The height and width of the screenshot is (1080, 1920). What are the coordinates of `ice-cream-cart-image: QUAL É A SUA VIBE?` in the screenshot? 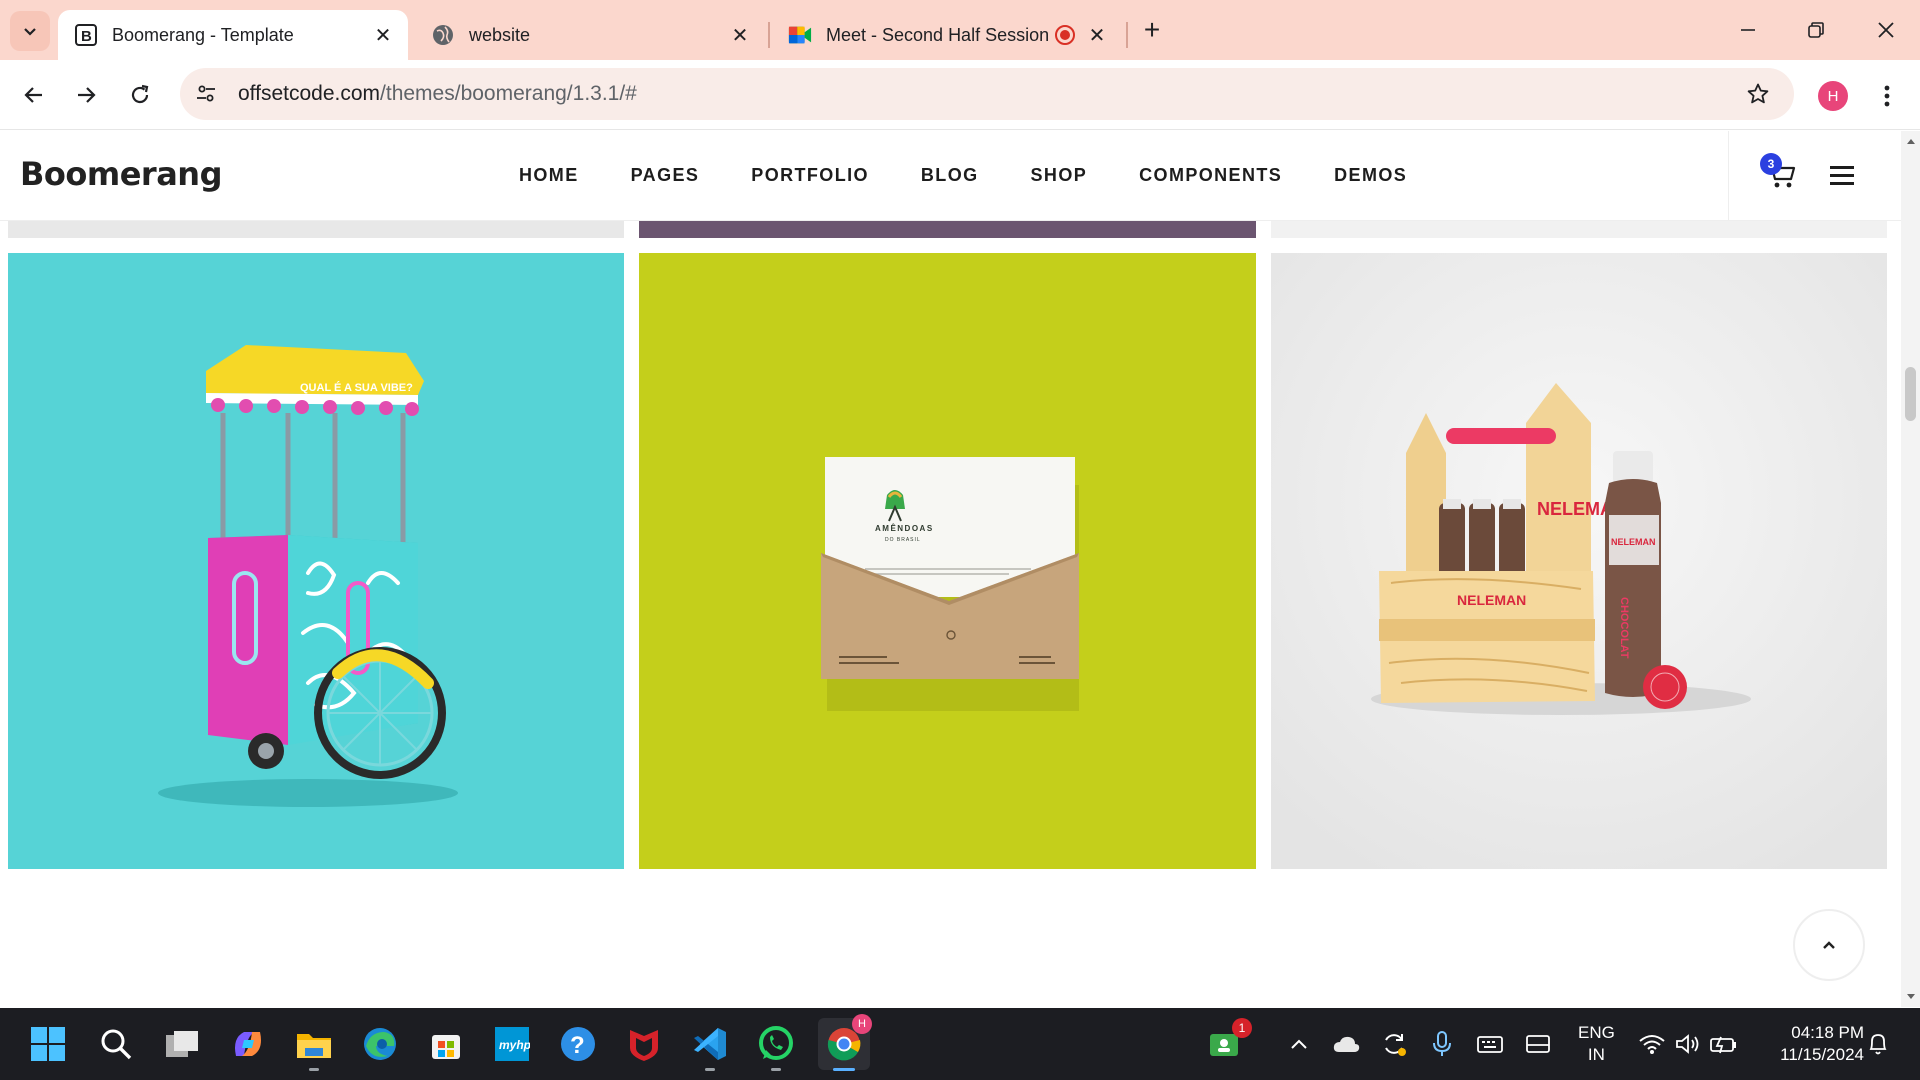 It's located at (308, 576).